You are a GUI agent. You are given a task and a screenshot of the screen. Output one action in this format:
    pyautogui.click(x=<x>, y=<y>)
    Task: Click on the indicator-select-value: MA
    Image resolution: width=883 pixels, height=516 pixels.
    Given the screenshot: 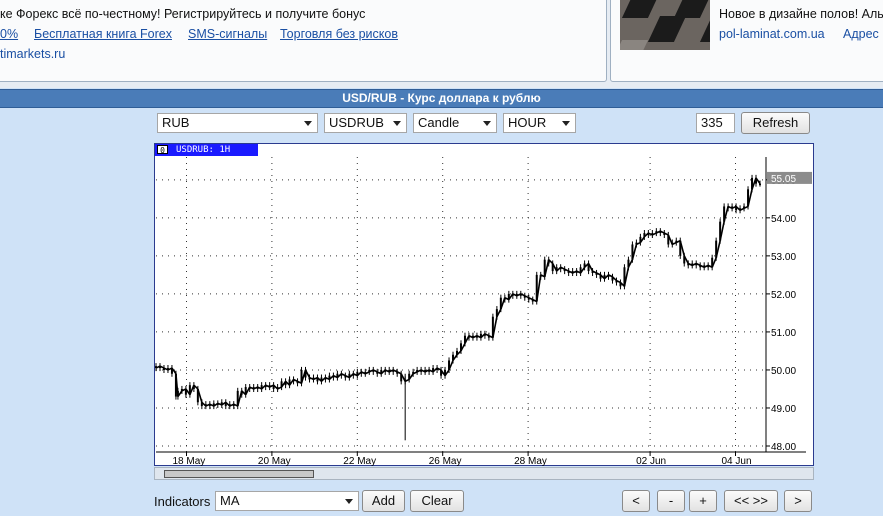 What is the action you would take?
    pyautogui.click(x=230, y=500)
    